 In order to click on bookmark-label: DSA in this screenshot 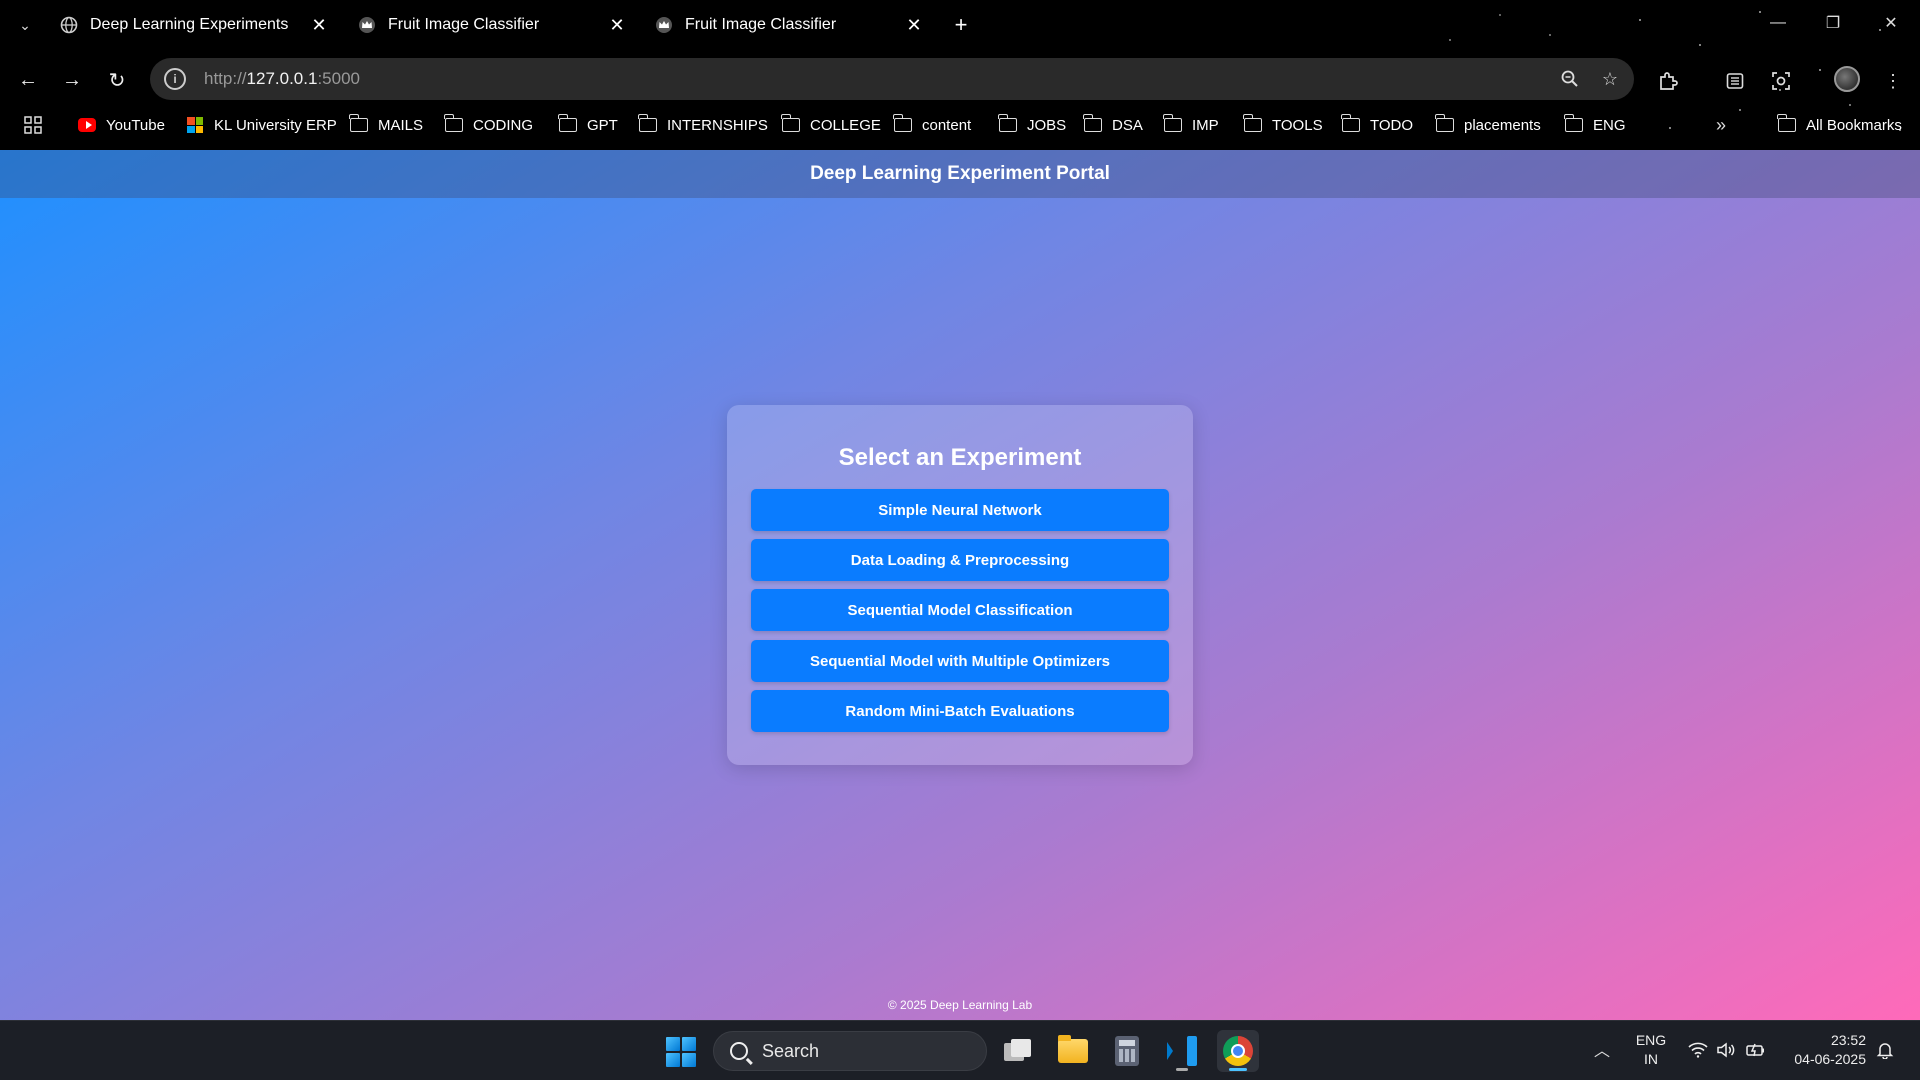, I will do `click(1127, 125)`.